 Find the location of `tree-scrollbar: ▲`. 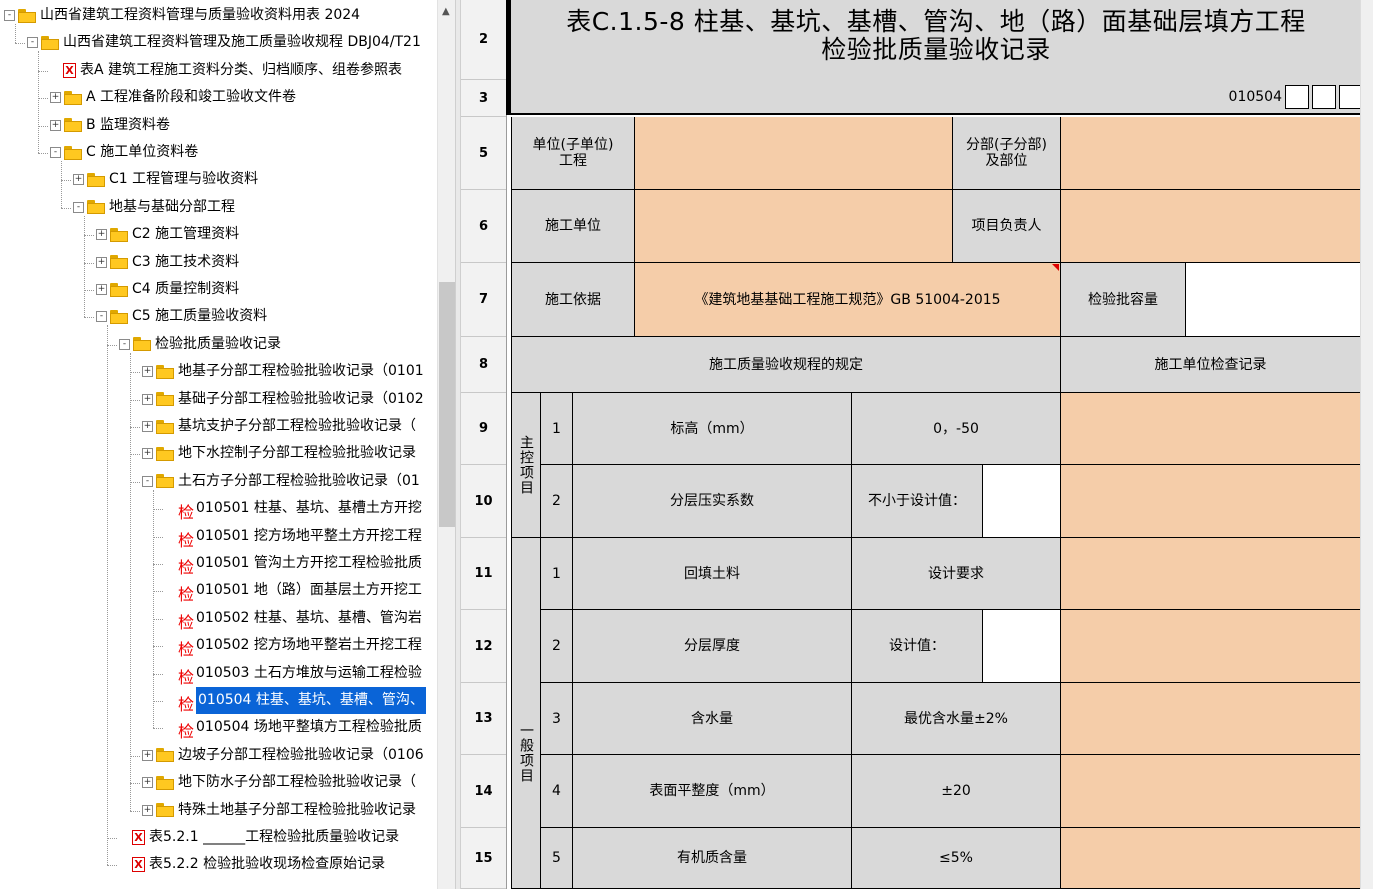

tree-scrollbar: ▲ is located at coordinates (446, 444).